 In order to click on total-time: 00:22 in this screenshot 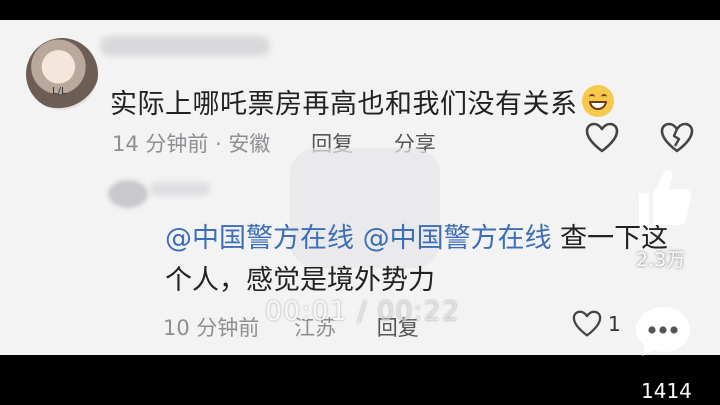, I will do `click(418, 311)`.